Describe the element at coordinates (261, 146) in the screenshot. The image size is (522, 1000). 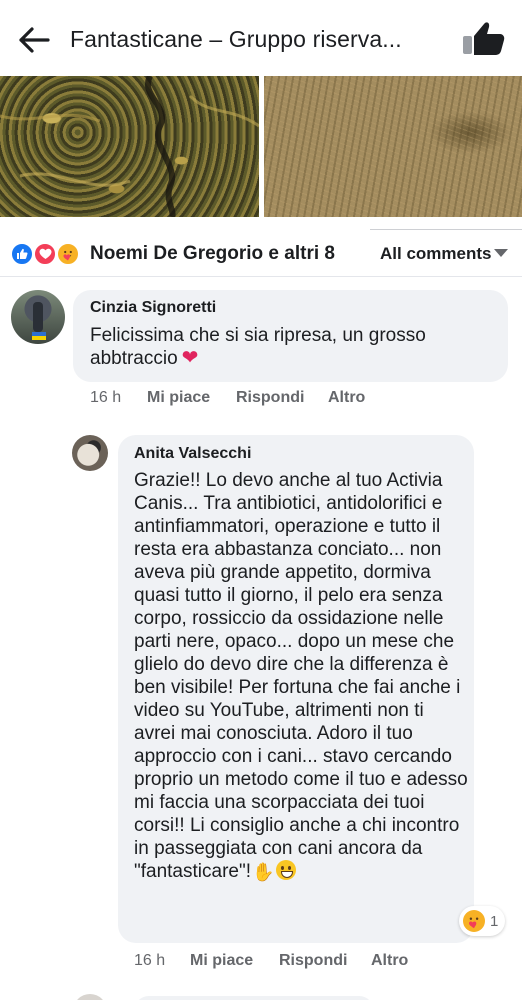
I see `post-photos` at that location.